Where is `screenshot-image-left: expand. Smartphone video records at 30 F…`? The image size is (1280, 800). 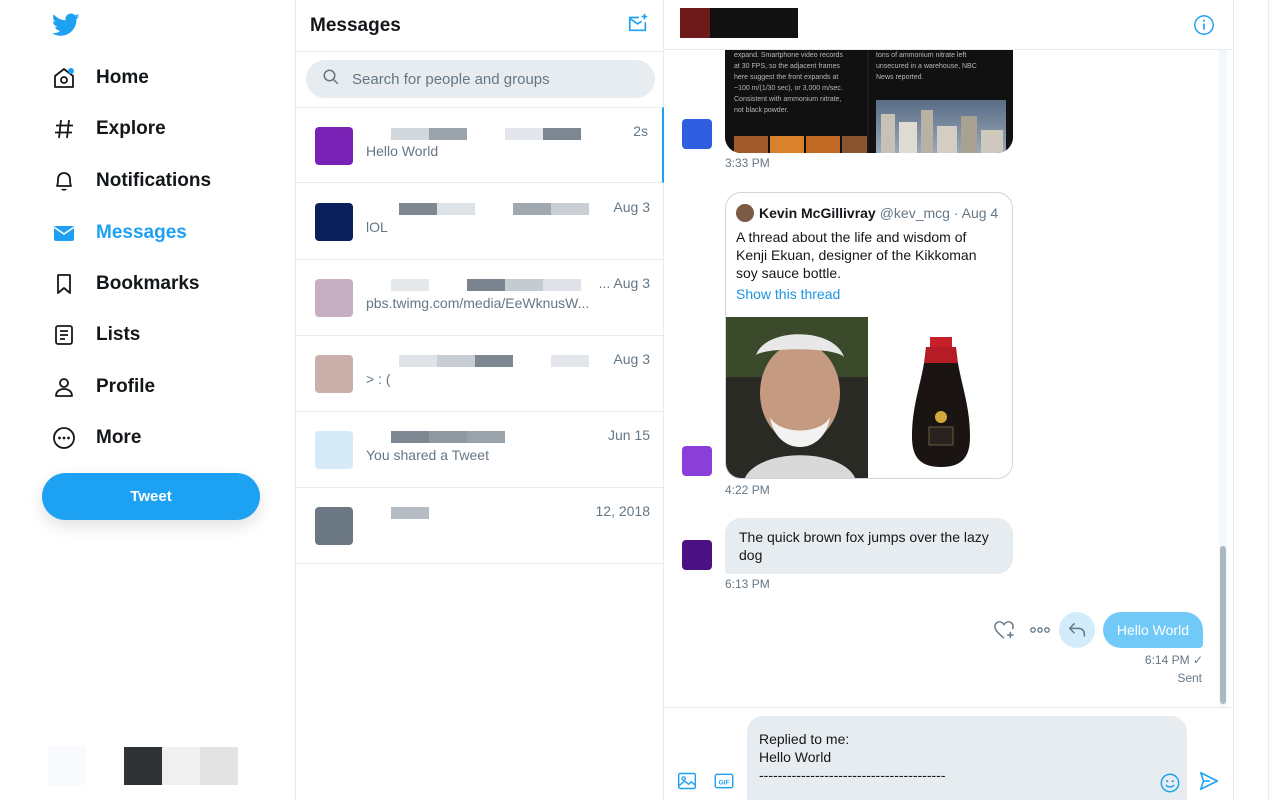 screenshot-image-left: expand. Smartphone video records at 30 F… is located at coordinates (796, 101).